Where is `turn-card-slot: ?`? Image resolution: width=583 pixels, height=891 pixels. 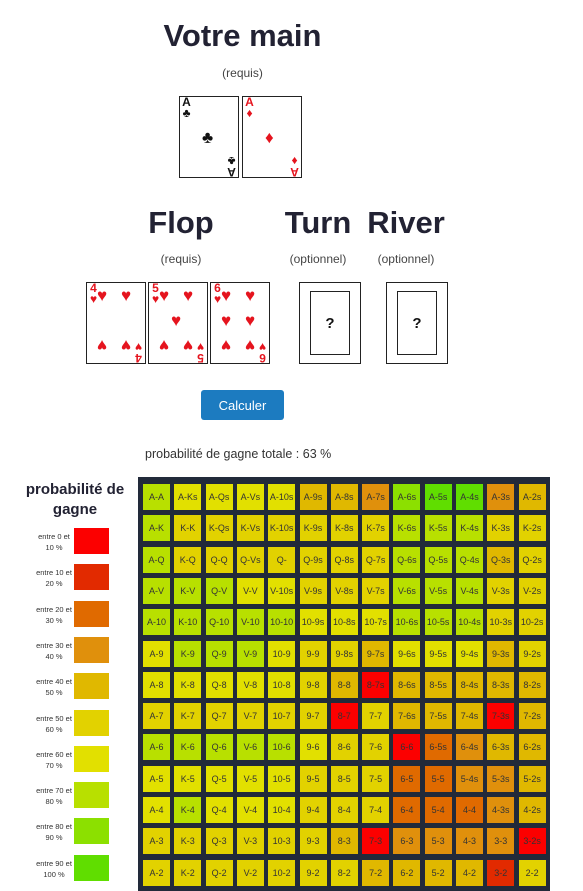
turn-card-slot: ? is located at coordinates (330, 323).